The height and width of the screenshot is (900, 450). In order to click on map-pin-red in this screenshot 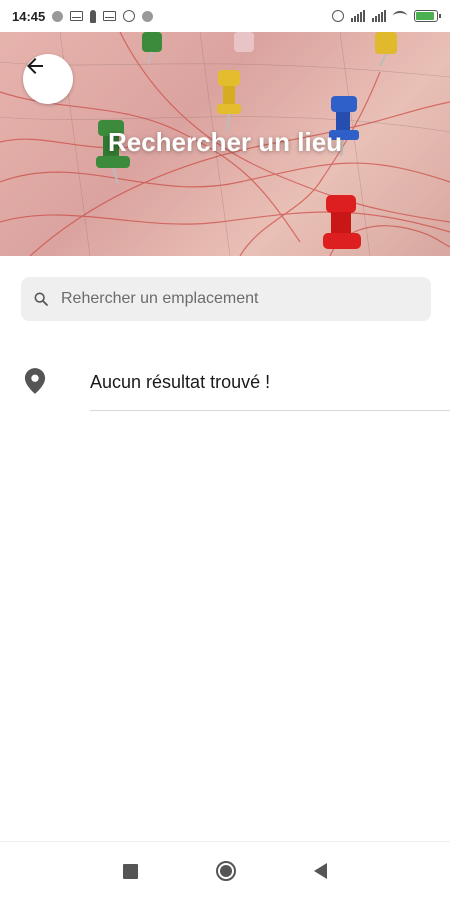, I will do `click(342, 222)`.